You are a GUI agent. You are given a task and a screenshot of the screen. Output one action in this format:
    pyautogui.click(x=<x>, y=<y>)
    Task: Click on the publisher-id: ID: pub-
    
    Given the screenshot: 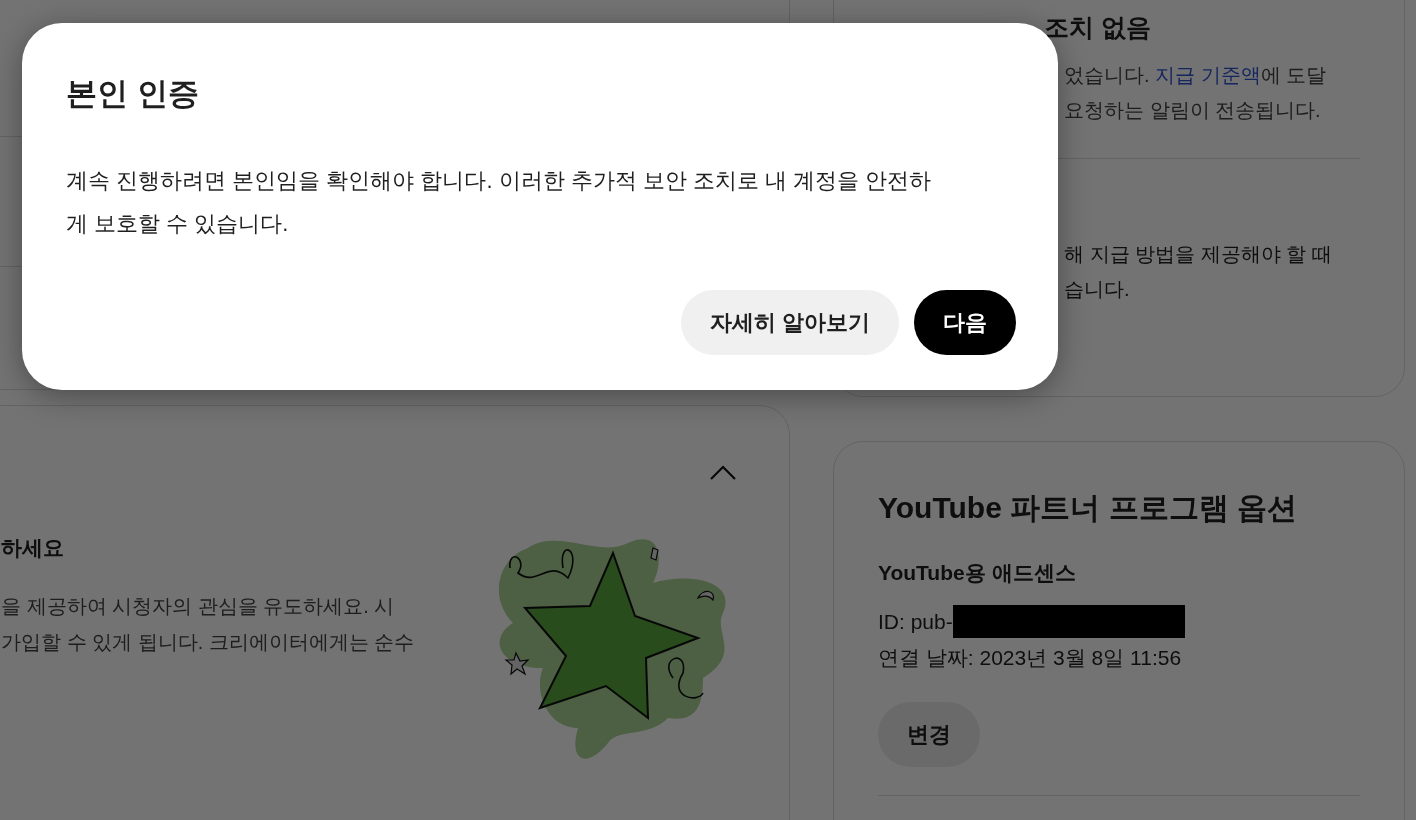 What is the action you would take?
    pyautogui.click(x=915, y=621)
    